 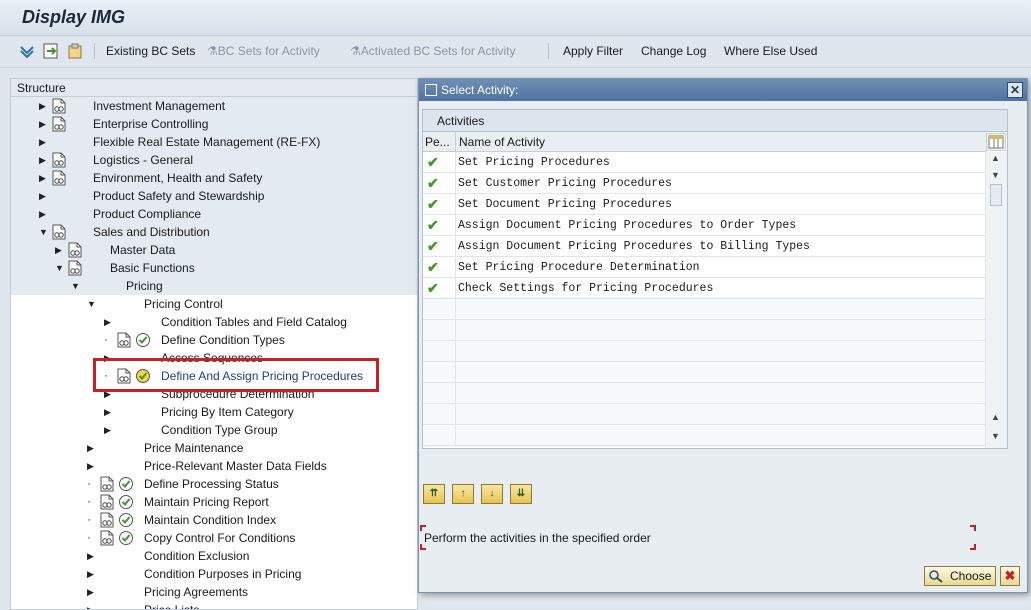 I want to click on tree-node: ▶ Price Lists, so click(x=214, y=605).